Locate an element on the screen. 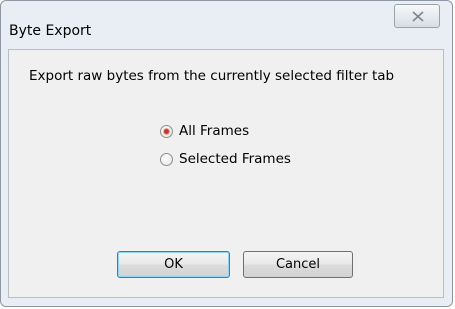  close-button is located at coordinates (417, 16).